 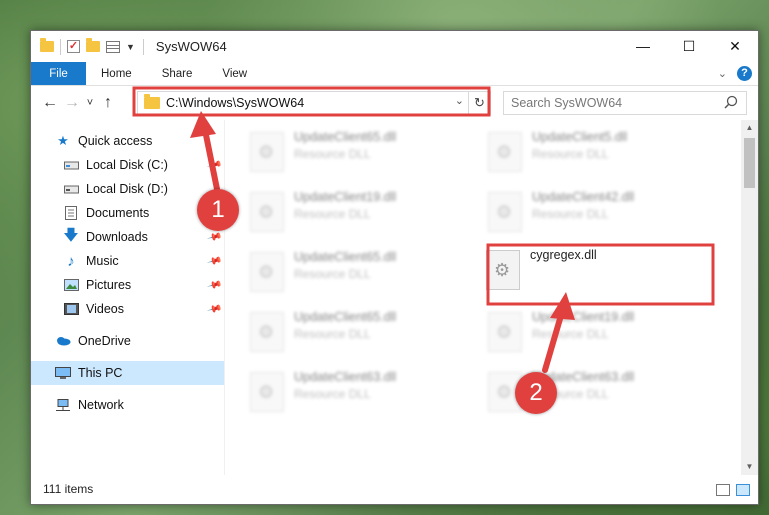 What do you see at coordinates (314, 103) in the screenshot?
I see `address-bar: C:\Windows\SysWOW64 ⌄ ↻` at bounding box center [314, 103].